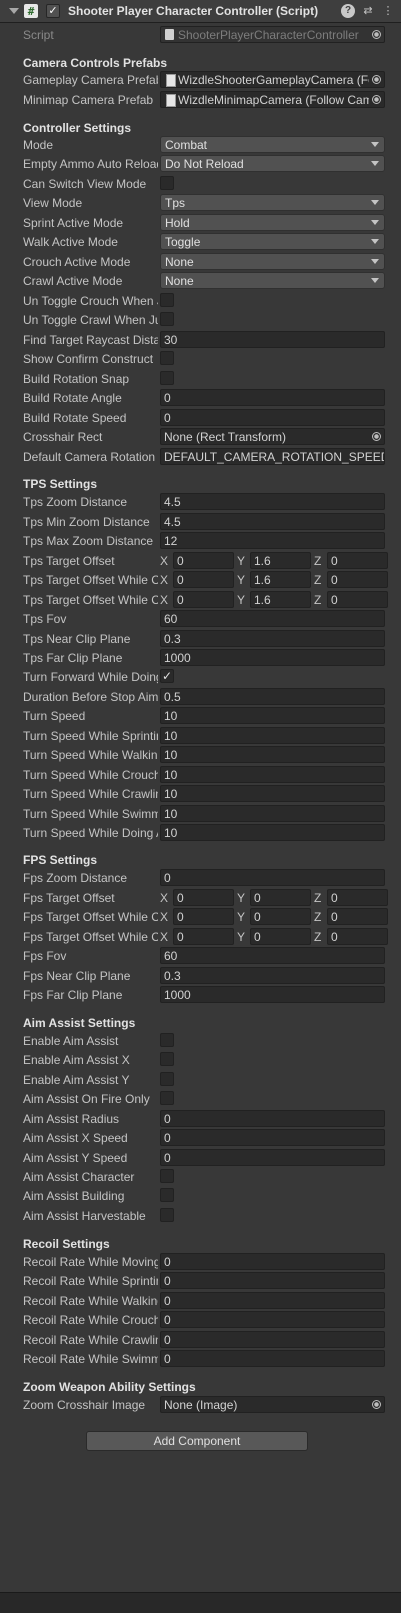 Image resolution: width=401 pixels, height=1613 pixels. I want to click on rotate-speed-input: 0, so click(272, 417).